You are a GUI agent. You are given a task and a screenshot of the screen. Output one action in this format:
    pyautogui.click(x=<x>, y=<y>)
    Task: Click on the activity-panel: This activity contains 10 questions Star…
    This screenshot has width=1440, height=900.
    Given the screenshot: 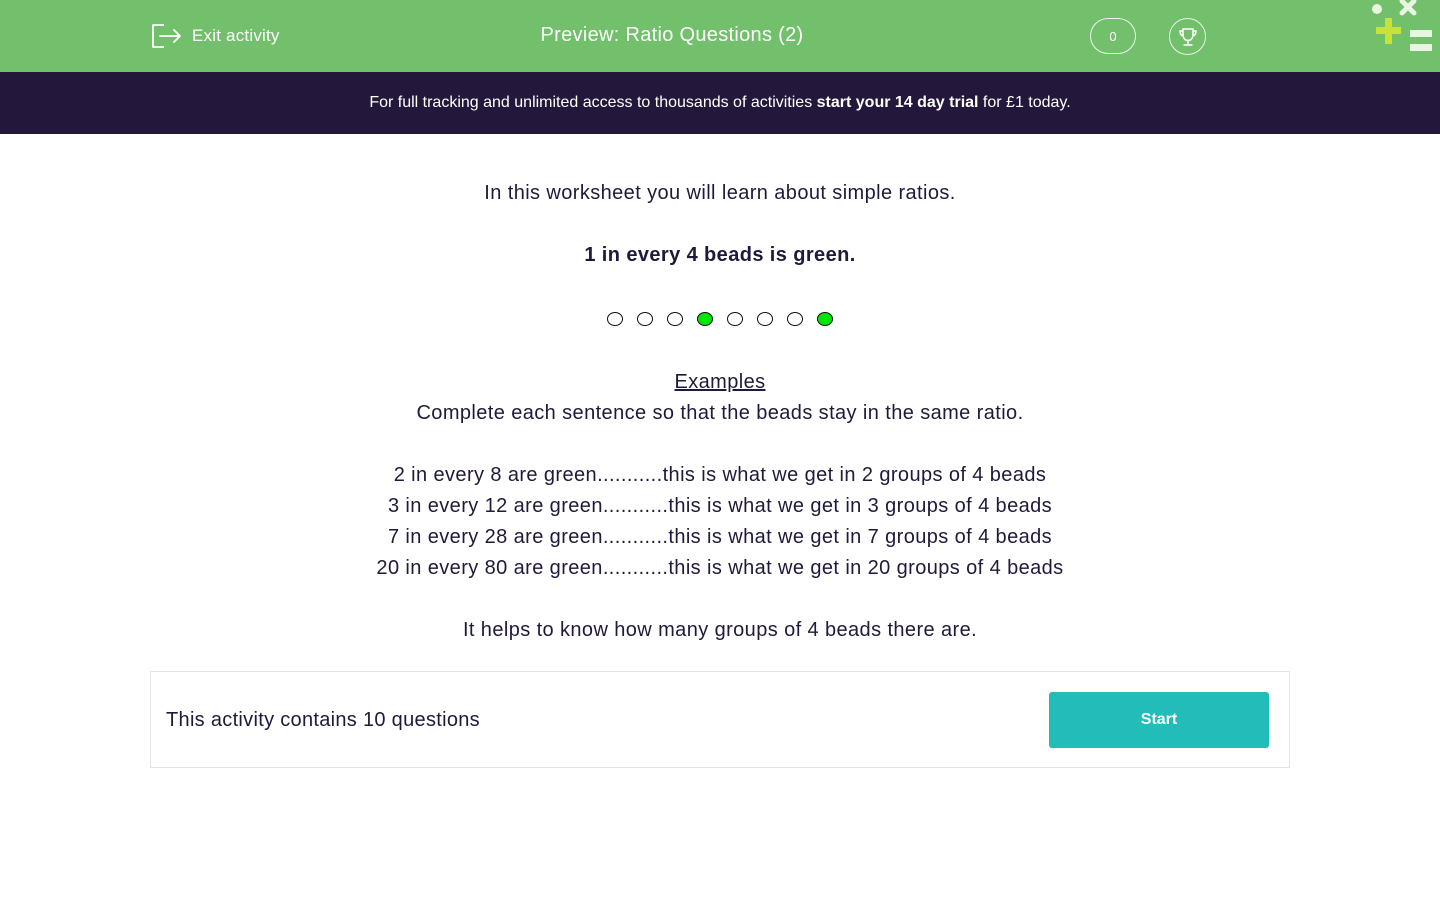 What is the action you would take?
    pyautogui.click(x=720, y=719)
    